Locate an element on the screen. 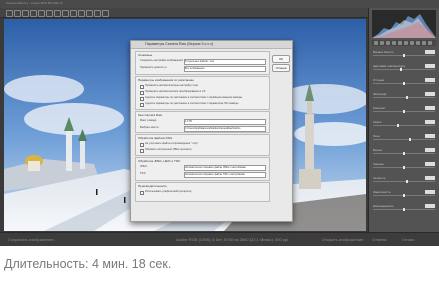 The width and height of the screenshot is (439, 284). panel-tabs is located at coordinates (404, 43).